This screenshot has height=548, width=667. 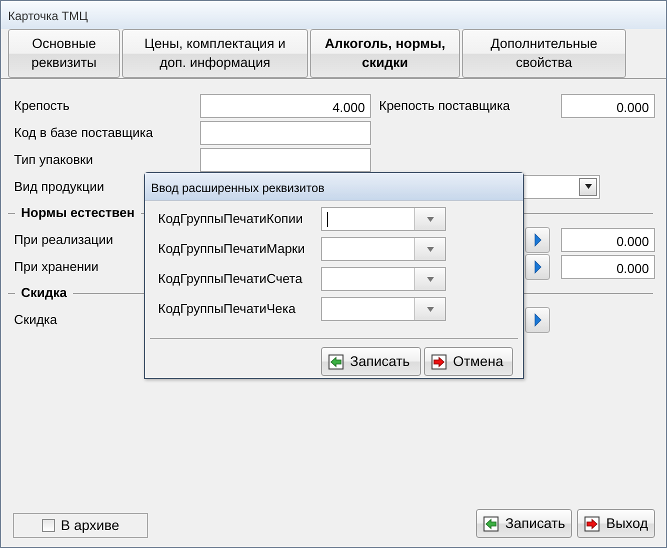 I want to click on field-label: КодГруппыПечатиЧека, so click(x=227, y=309).